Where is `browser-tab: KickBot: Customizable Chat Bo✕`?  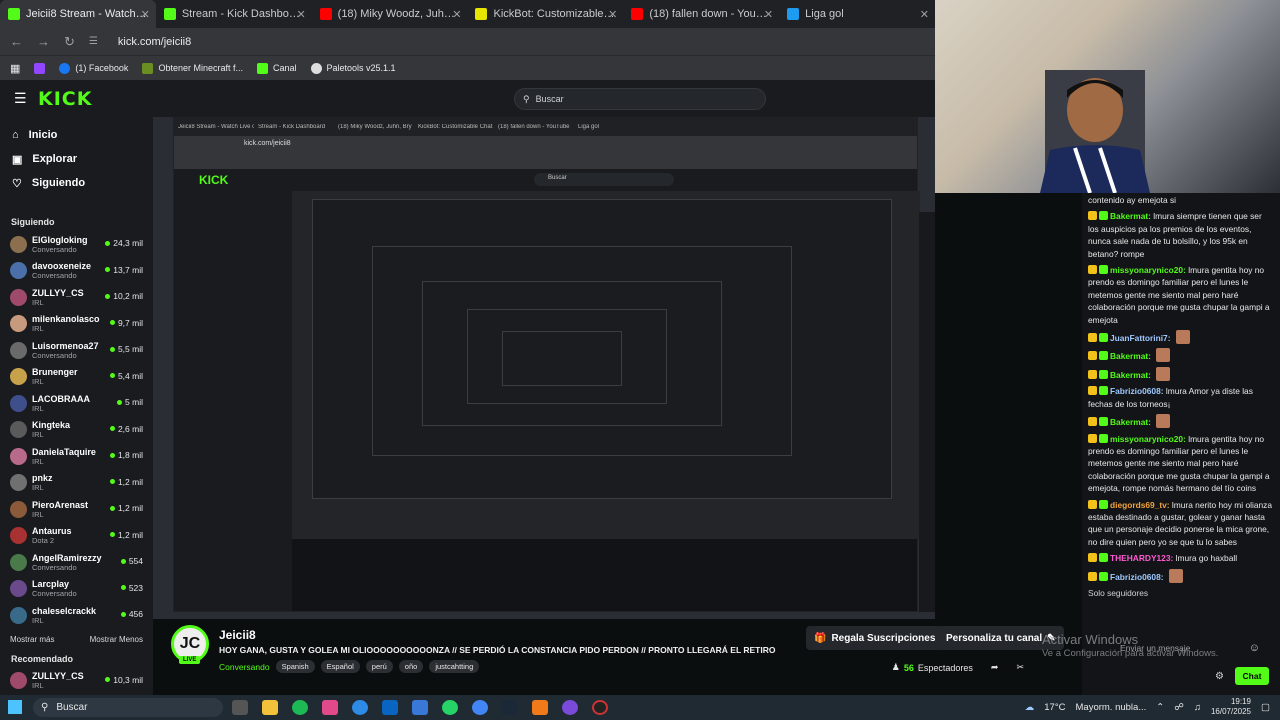
browser-tab: KickBot: Customizable Chat Bo✕ is located at coordinates (545, 14).